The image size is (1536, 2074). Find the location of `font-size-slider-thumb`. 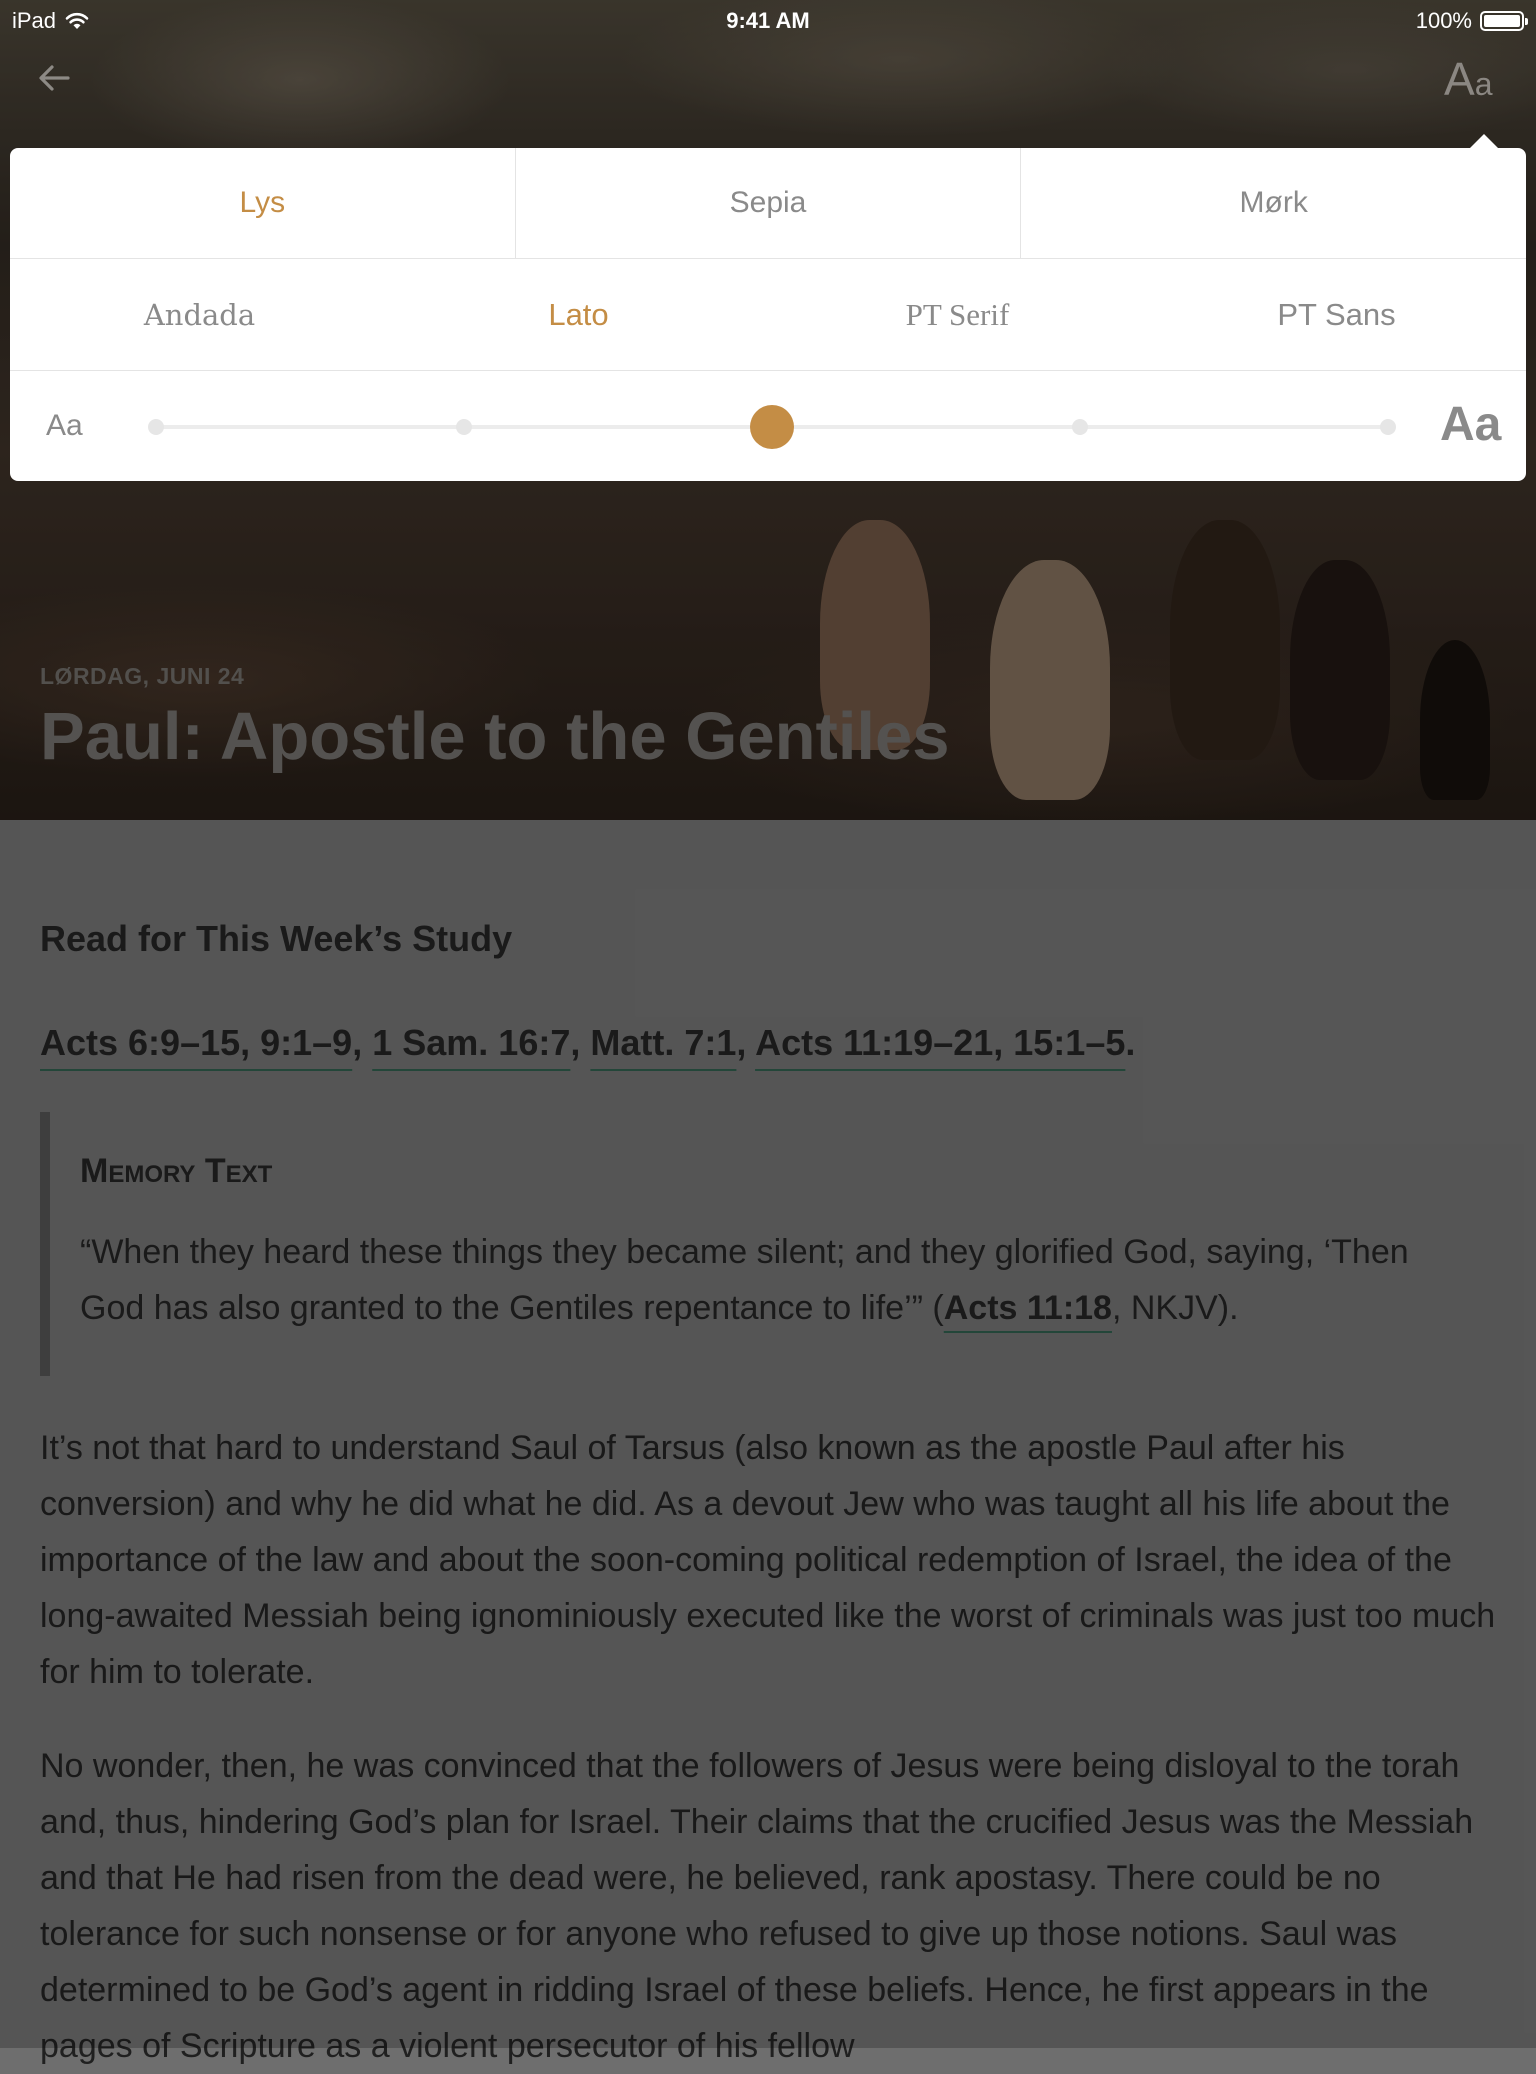

font-size-slider-thumb is located at coordinates (772, 427).